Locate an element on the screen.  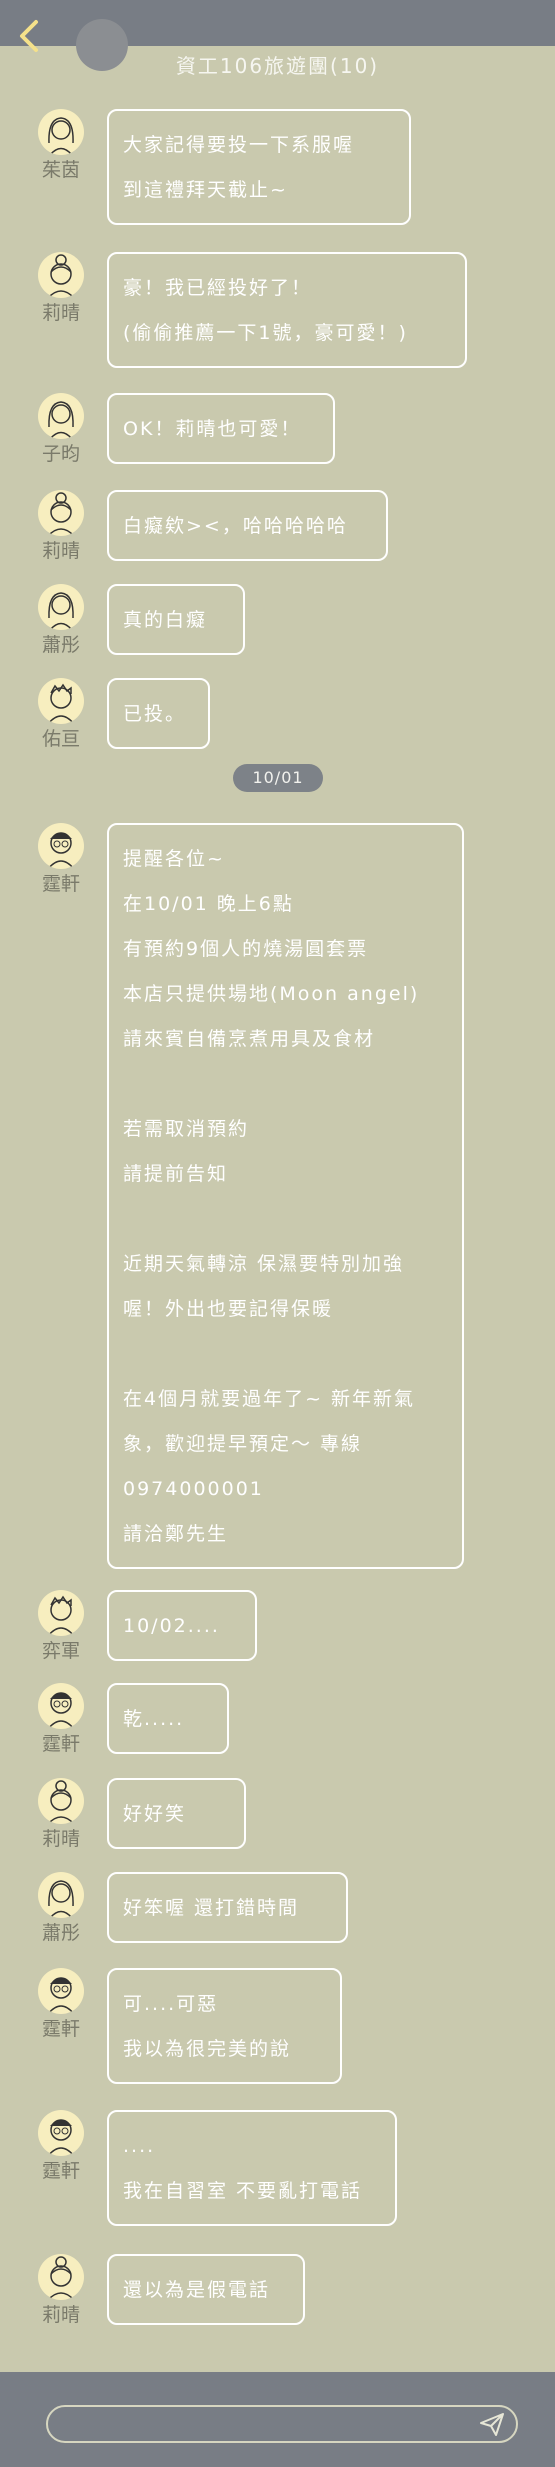
message-text: 可....可惡 is located at coordinates (171, 2004).